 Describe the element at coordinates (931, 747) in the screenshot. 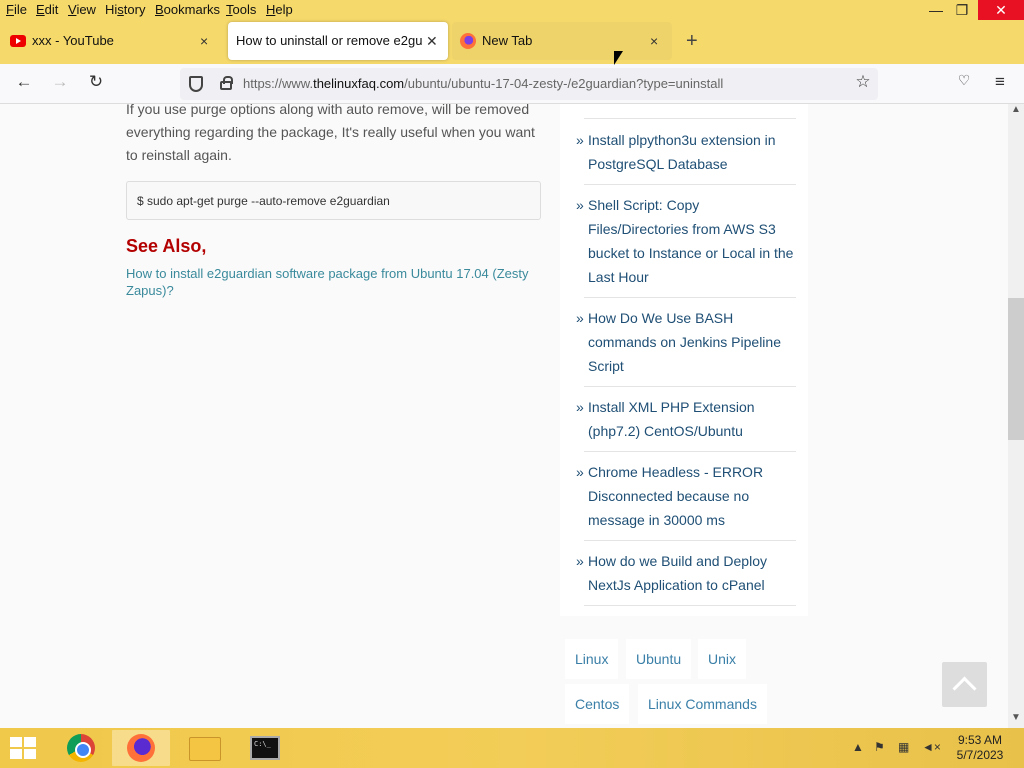

I see `volume-muted-icon: ◄×` at that location.